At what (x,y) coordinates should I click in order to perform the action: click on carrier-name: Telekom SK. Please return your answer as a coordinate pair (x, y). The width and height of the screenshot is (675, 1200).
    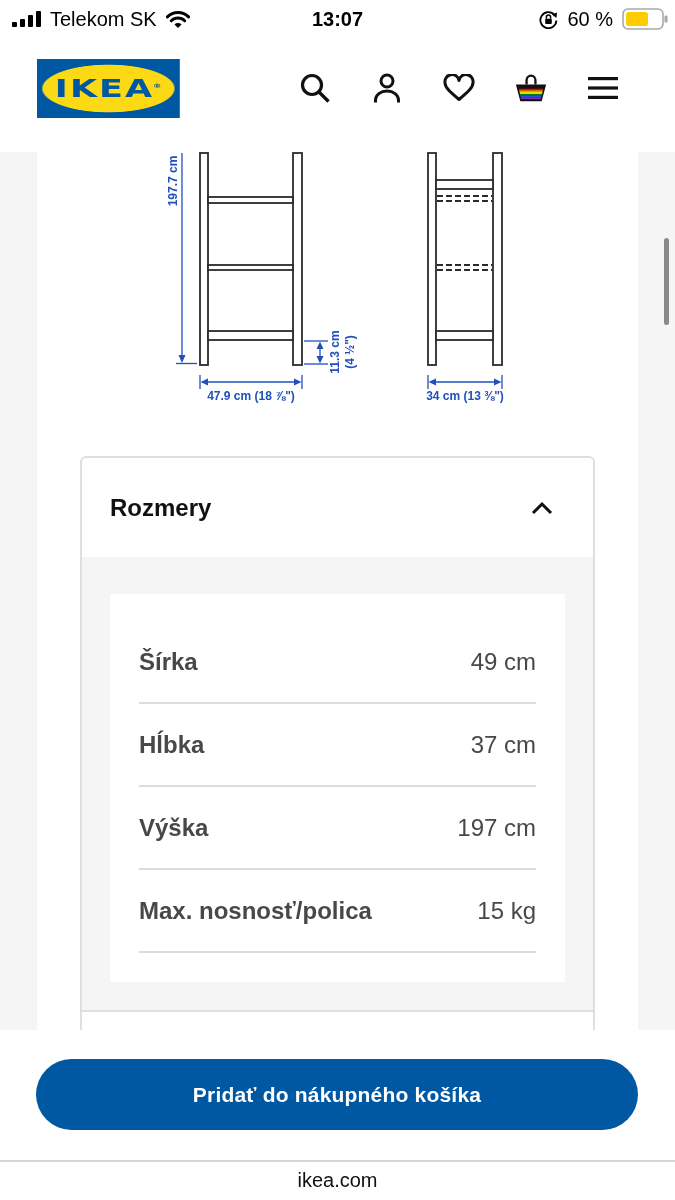
    Looking at the image, I should click on (103, 19).